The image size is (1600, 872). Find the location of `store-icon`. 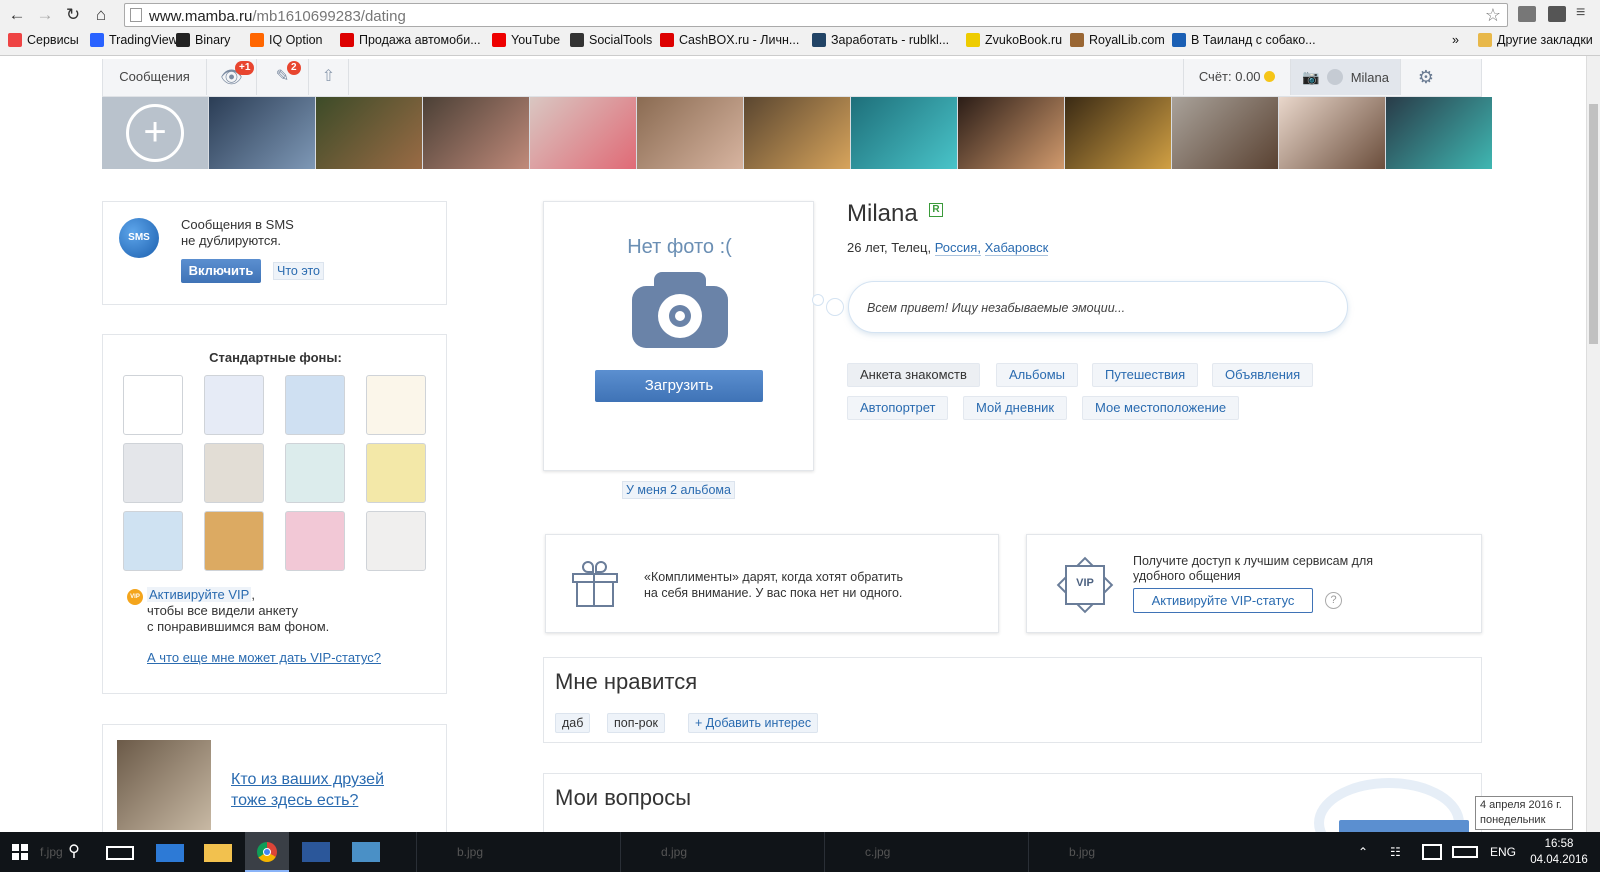

store-icon is located at coordinates (170, 853).